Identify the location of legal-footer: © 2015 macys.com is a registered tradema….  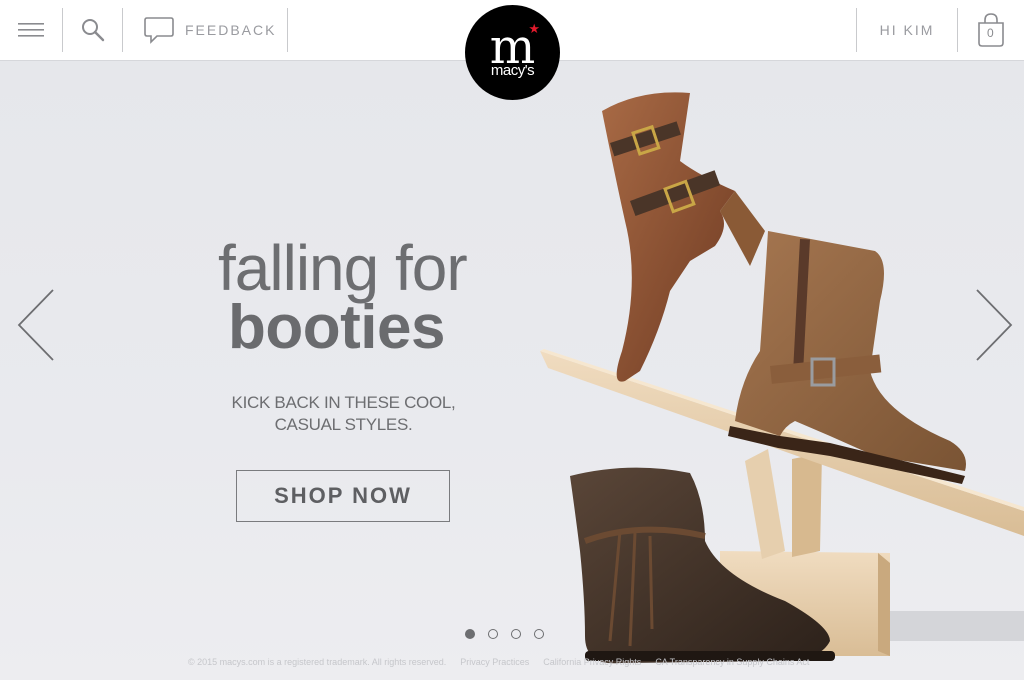
(498, 662).